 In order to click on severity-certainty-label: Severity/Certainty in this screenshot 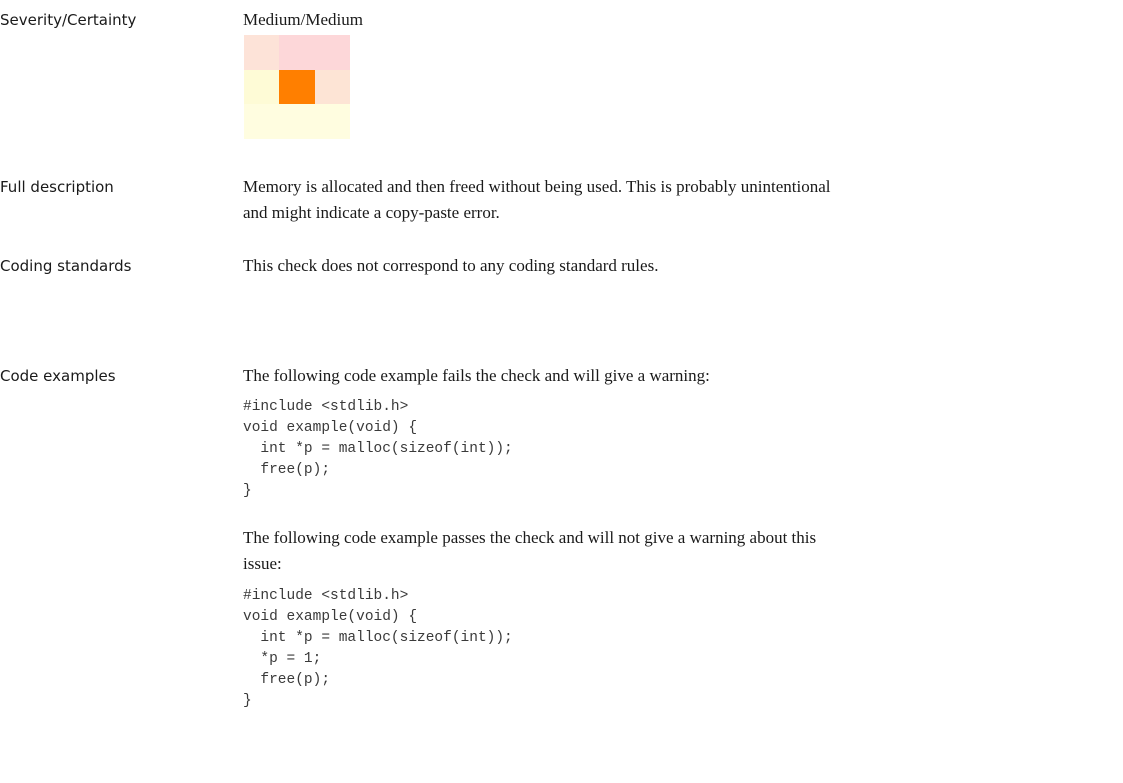, I will do `click(68, 20)`.